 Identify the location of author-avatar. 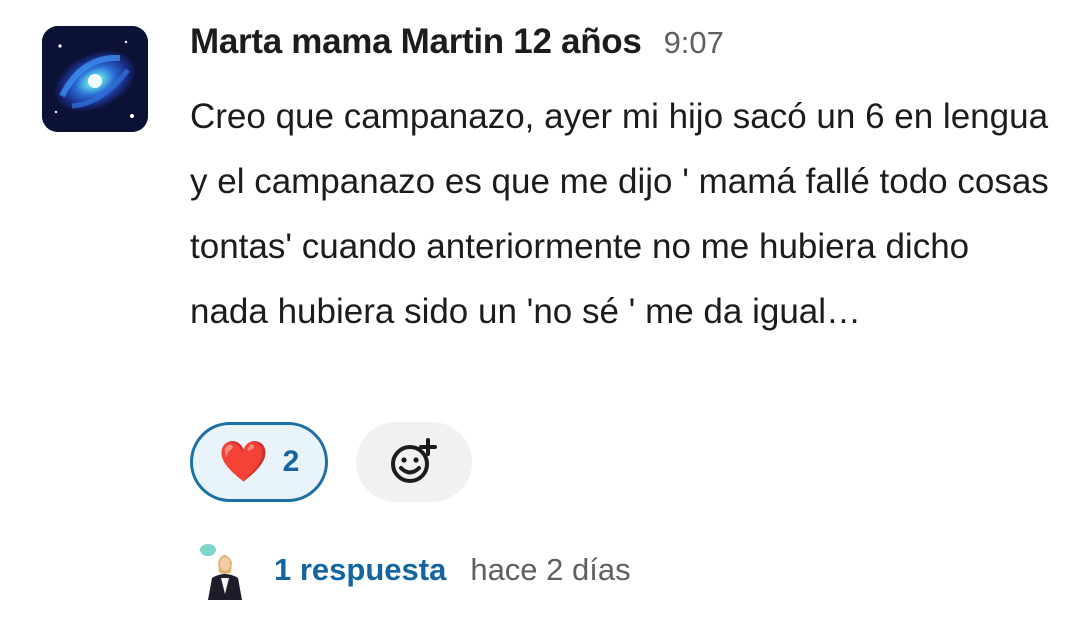
(95, 79).